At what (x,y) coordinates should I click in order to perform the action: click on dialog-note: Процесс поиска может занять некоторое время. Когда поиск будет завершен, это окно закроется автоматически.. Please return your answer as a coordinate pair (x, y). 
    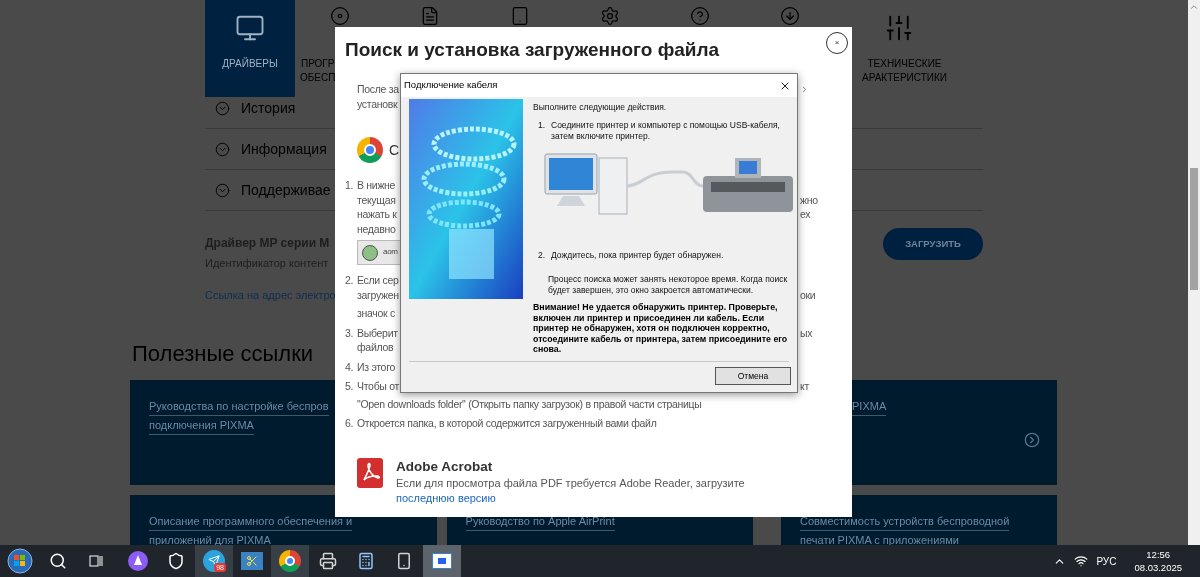
    Looking at the image, I should click on (668, 285).